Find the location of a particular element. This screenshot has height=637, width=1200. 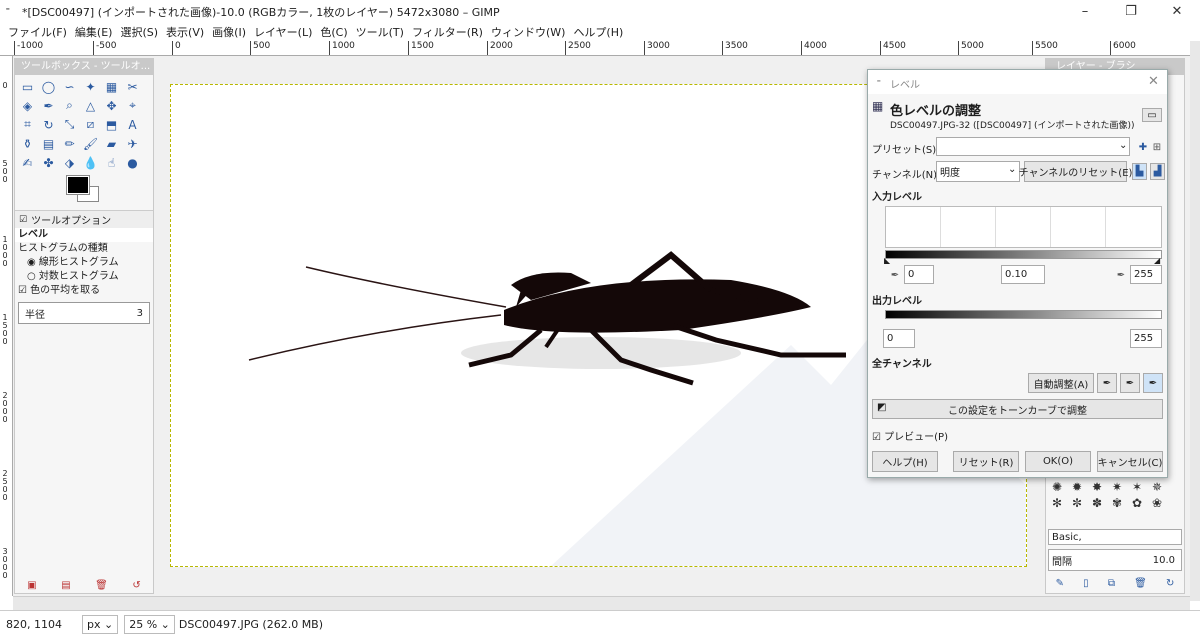

brush-icon: ✸ is located at coordinates (1097, 487).